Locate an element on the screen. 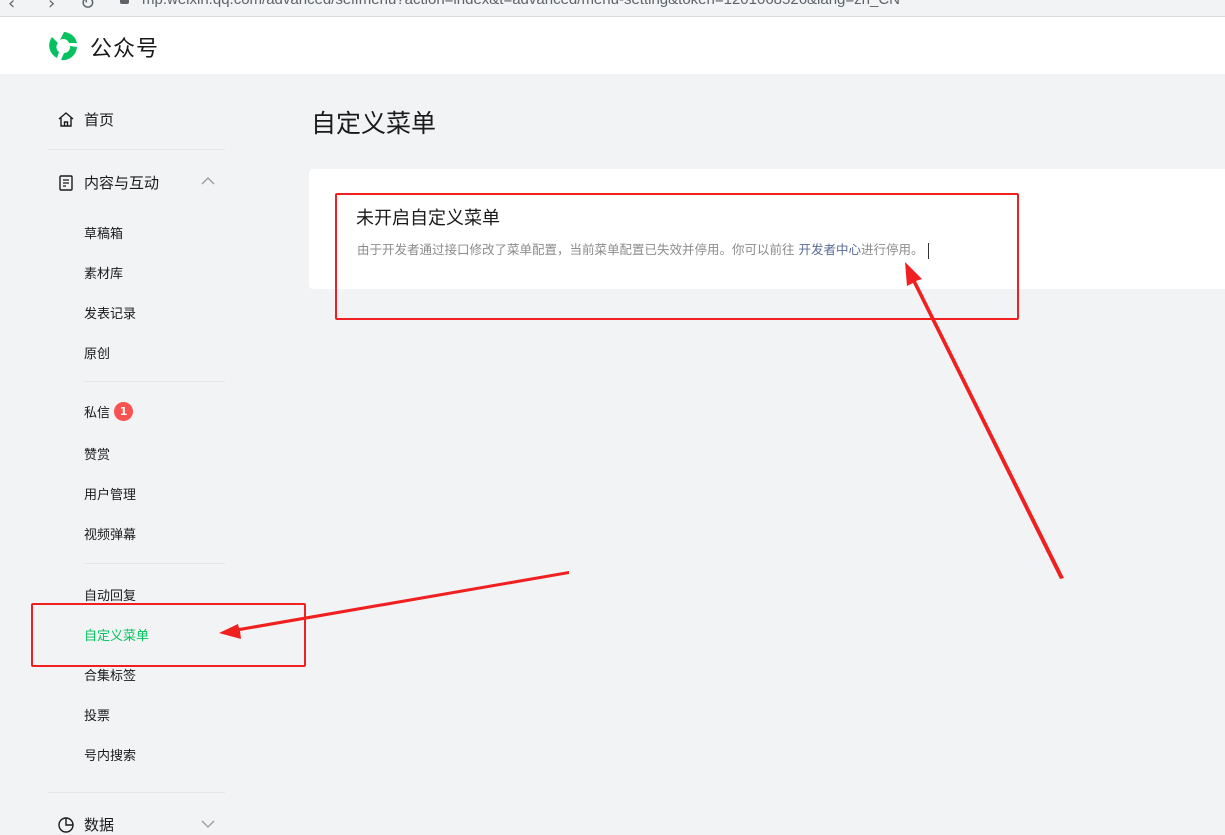 This screenshot has width=1225, height=835. wechat-official-account-logo-icon is located at coordinates (64, 46).